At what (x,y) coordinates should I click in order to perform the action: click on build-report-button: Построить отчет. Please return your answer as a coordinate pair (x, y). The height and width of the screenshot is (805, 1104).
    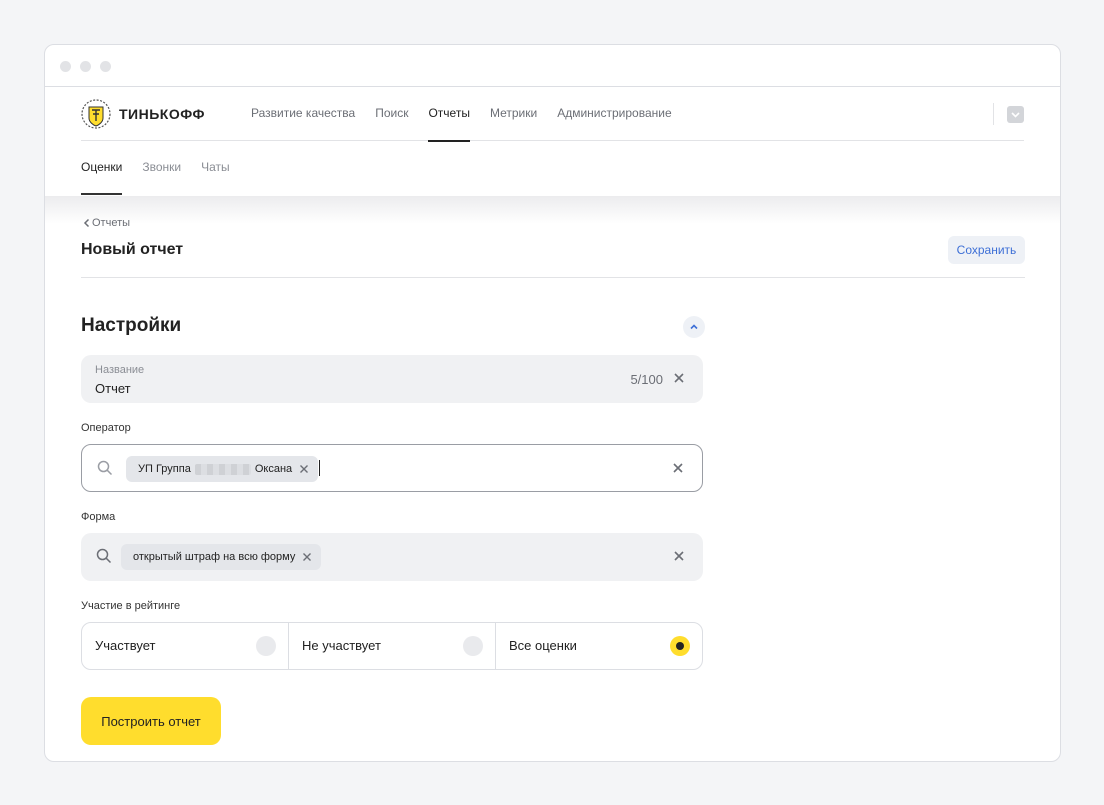
    Looking at the image, I should click on (151, 721).